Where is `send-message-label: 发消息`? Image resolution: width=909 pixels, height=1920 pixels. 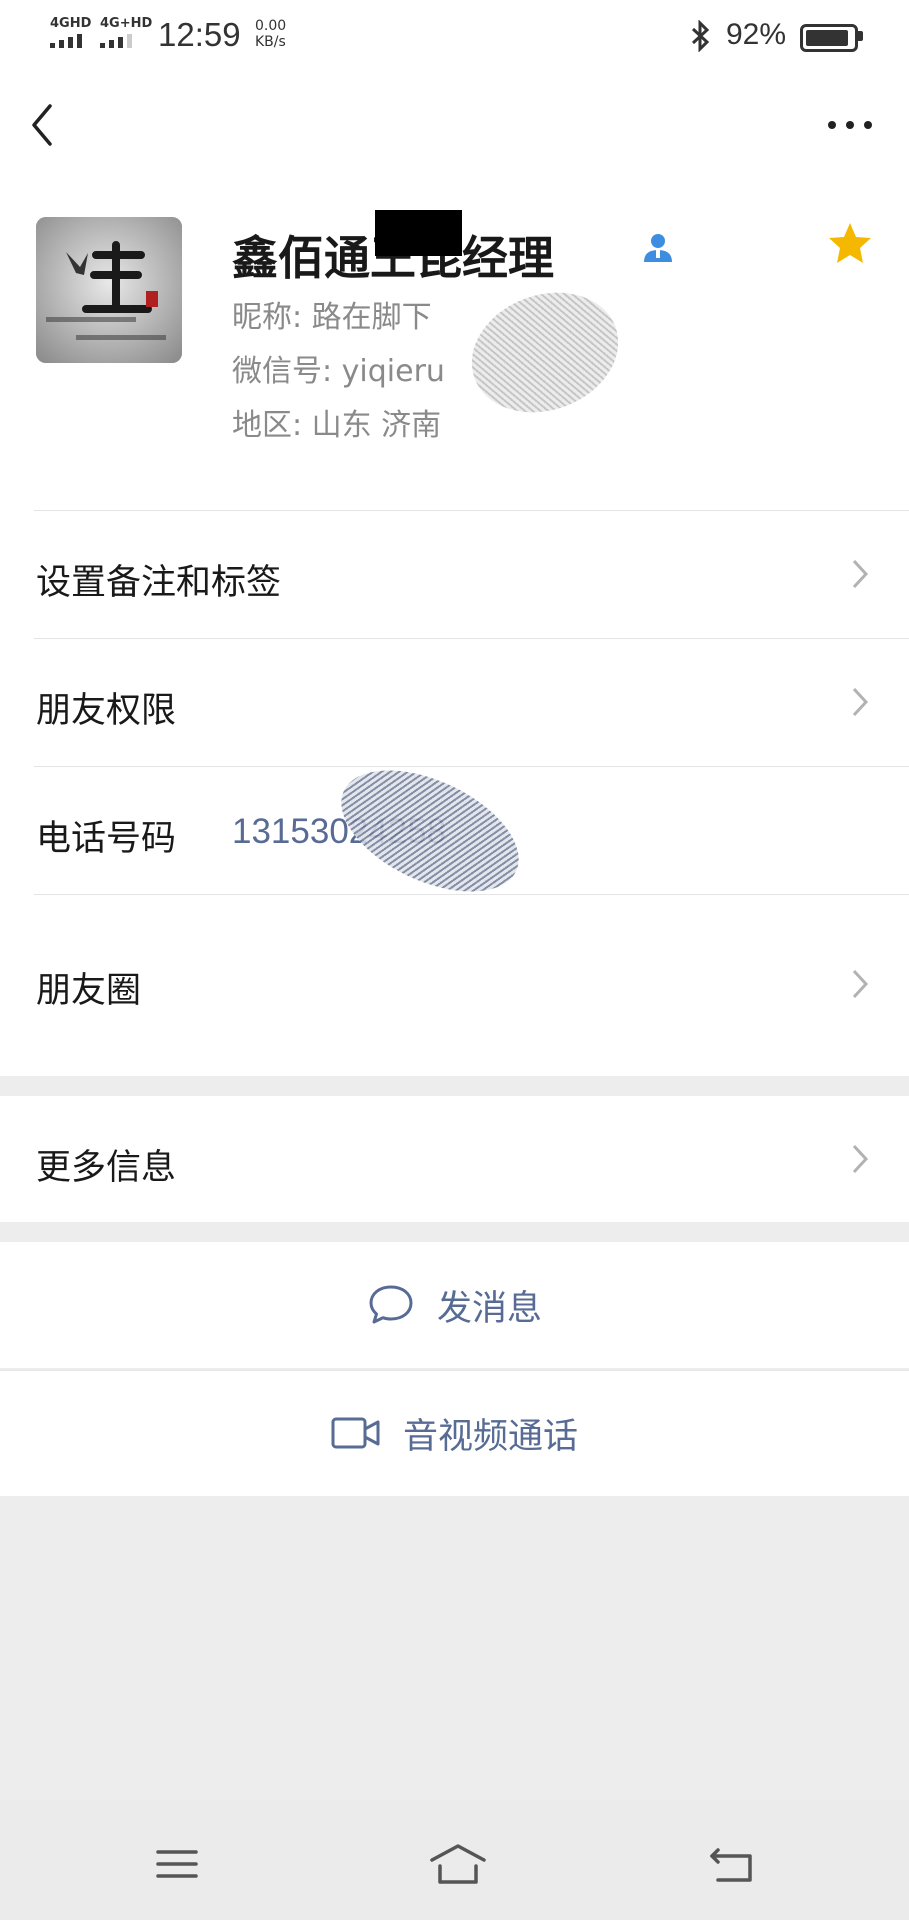
send-message-label: 发消息 is located at coordinates (489, 1308).